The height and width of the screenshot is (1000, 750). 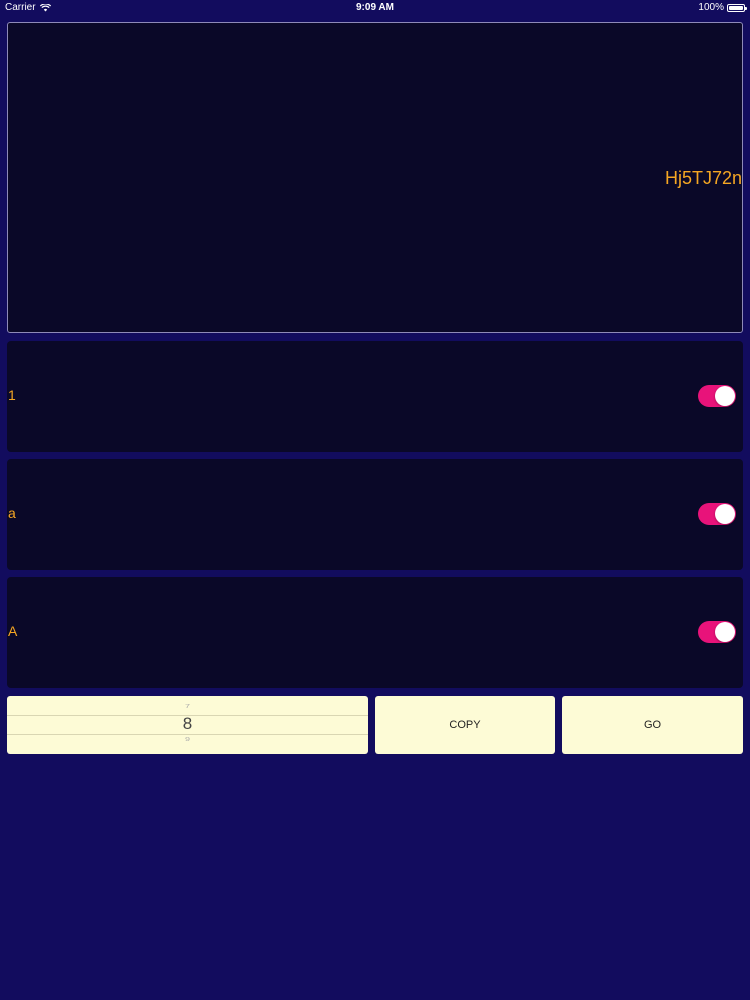 I want to click on battery-info: 100%, so click(x=722, y=7).